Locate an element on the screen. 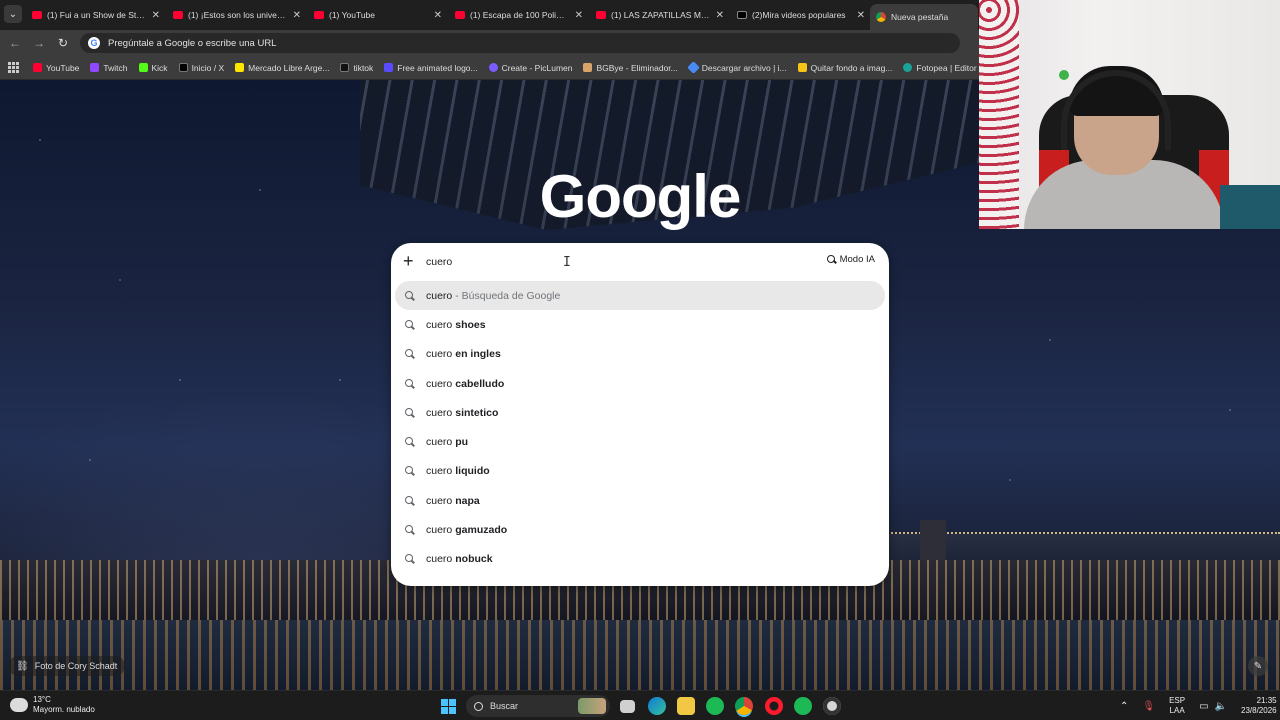 The image size is (1280, 720). suggestion-completion: napa is located at coordinates (467, 500).